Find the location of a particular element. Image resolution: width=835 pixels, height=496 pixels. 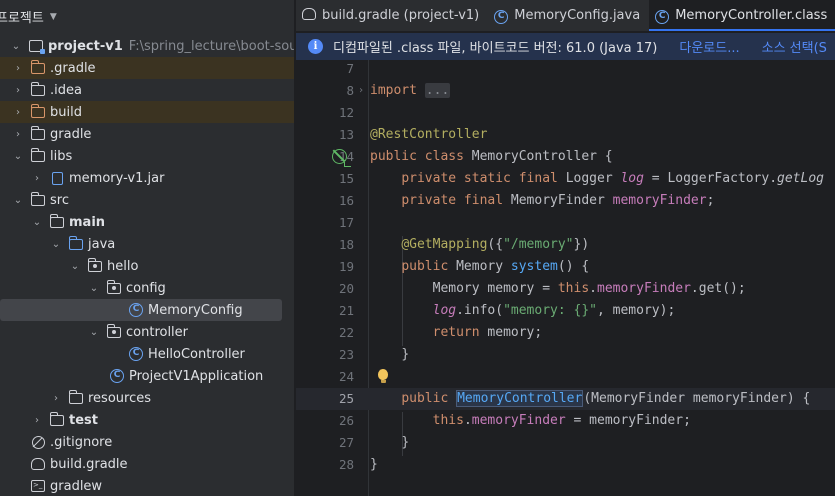

folder-excluded-icon is located at coordinates (38, 67).